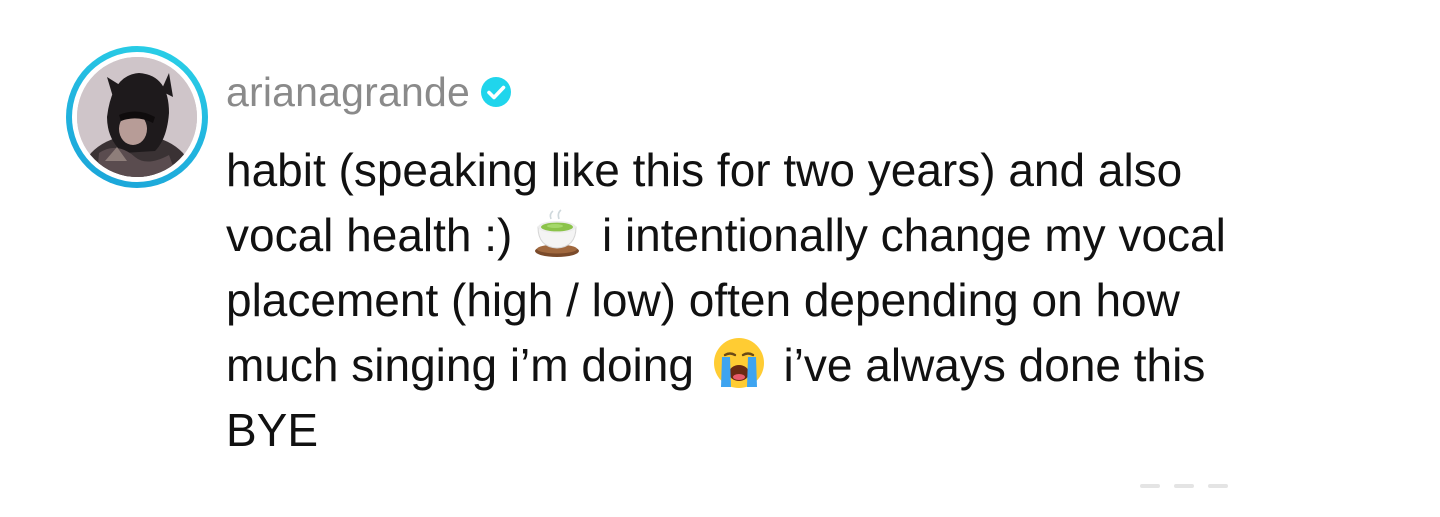 The height and width of the screenshot is (517, 1440). I want to click on comment-line: i’ve always done this, so click(994, 365).